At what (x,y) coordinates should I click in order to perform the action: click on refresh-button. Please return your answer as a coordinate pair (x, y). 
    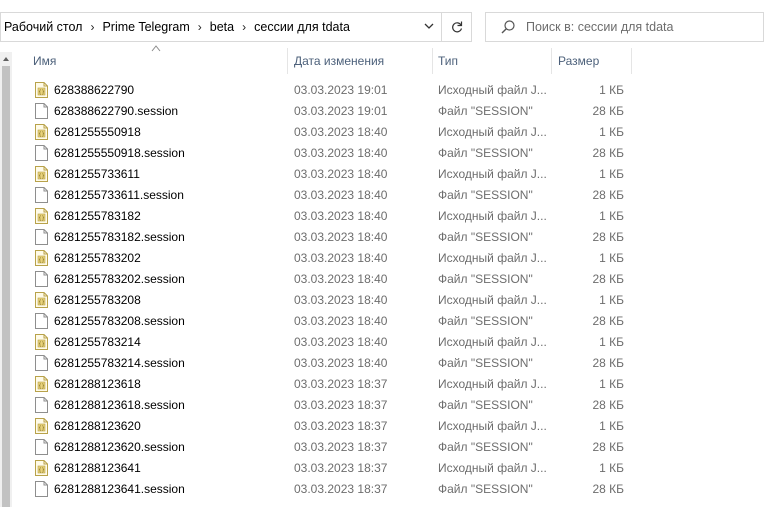
    Looking at the image, I should click on (457, 27).